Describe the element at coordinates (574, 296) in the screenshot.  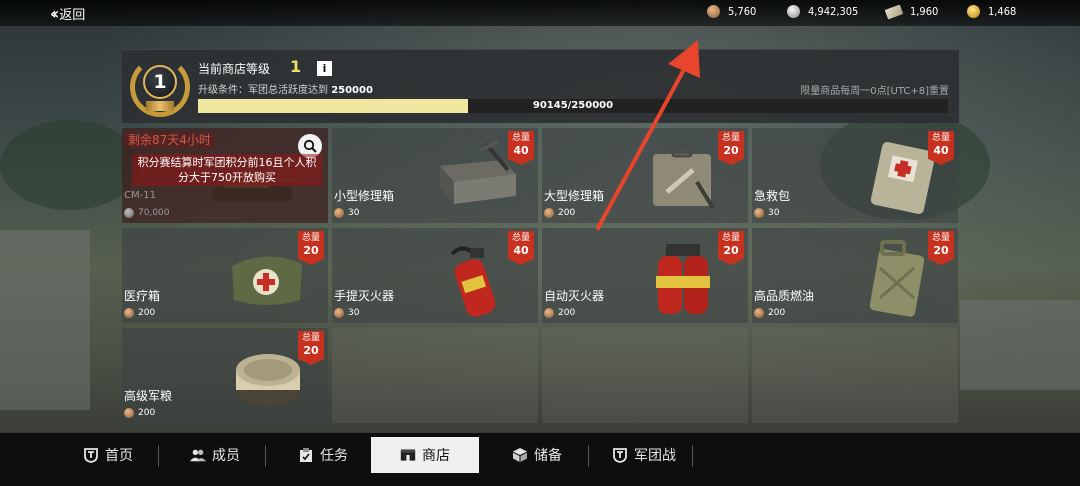
I see `item-name: 自动灭火器` at that location.